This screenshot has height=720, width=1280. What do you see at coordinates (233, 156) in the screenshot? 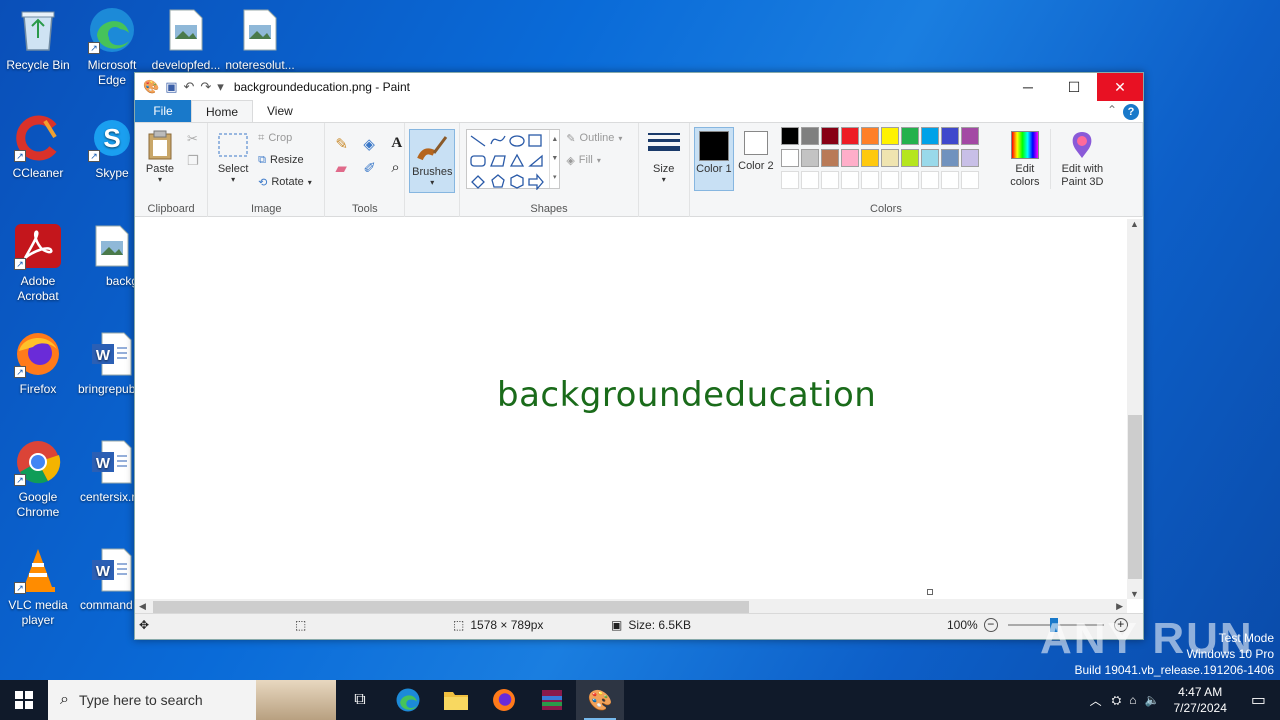
I see `select-button: Select ▾` at bounding box center [233, 156].